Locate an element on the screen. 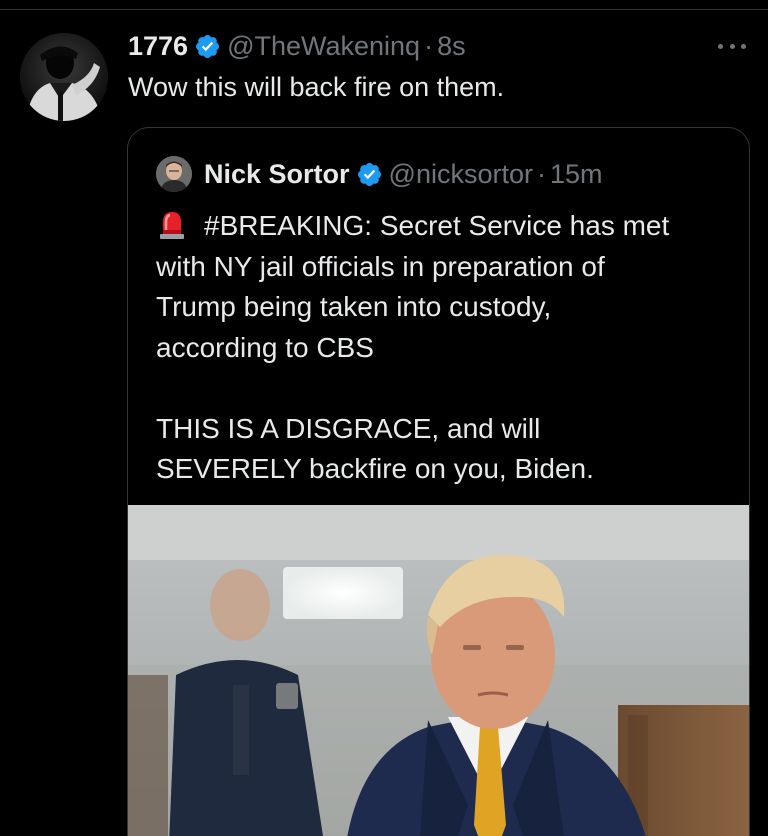  author-avatar is located at coordinates (64, 77).